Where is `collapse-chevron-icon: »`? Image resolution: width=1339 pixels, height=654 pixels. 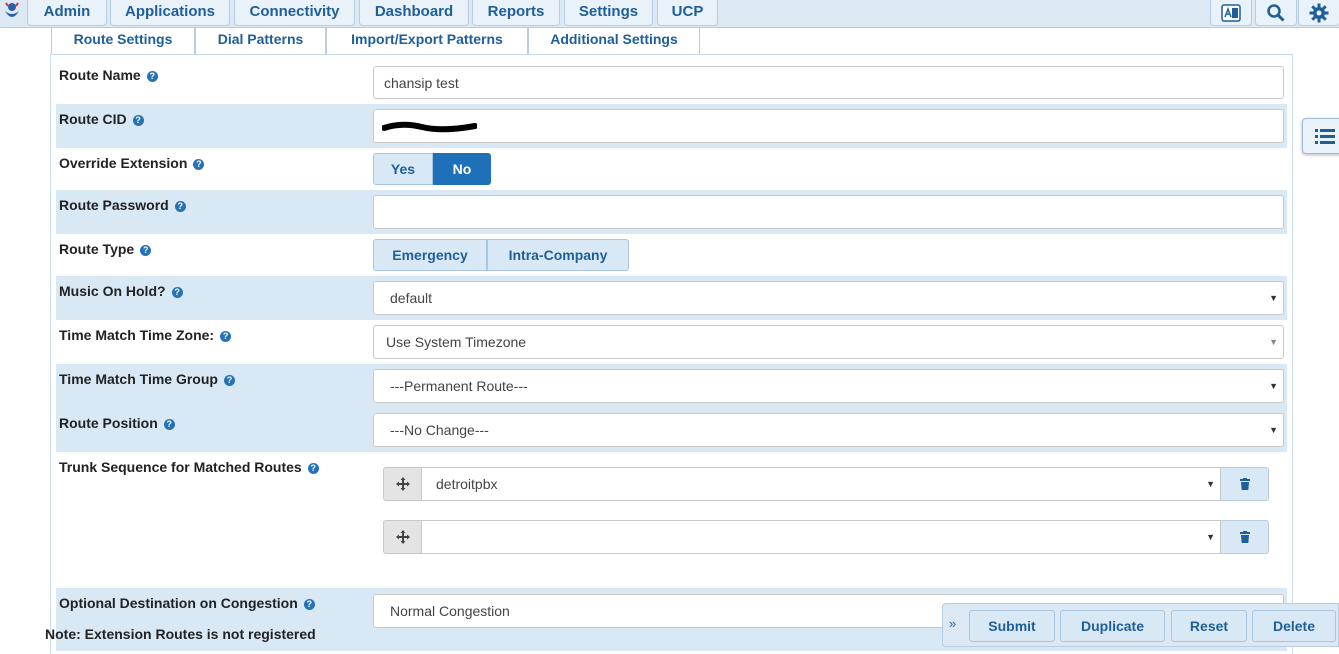
collapse-chevron-icon: » is located at coordinates (952, 623).